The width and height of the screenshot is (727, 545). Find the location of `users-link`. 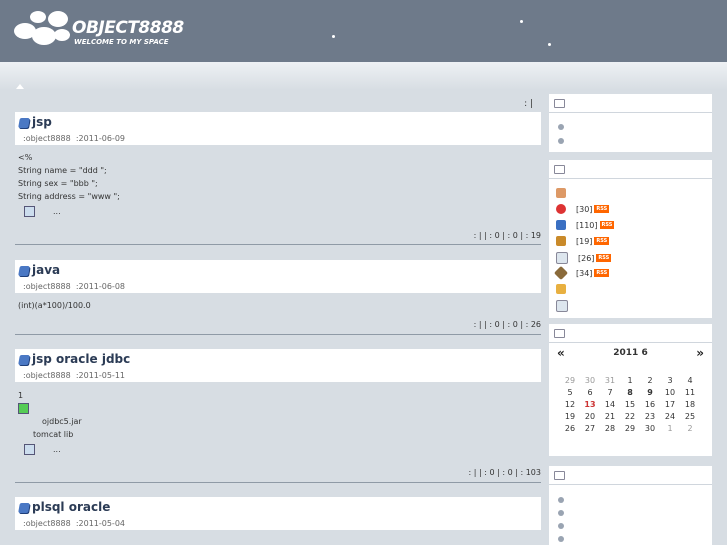

users-link is located at coordinates (566, 289).